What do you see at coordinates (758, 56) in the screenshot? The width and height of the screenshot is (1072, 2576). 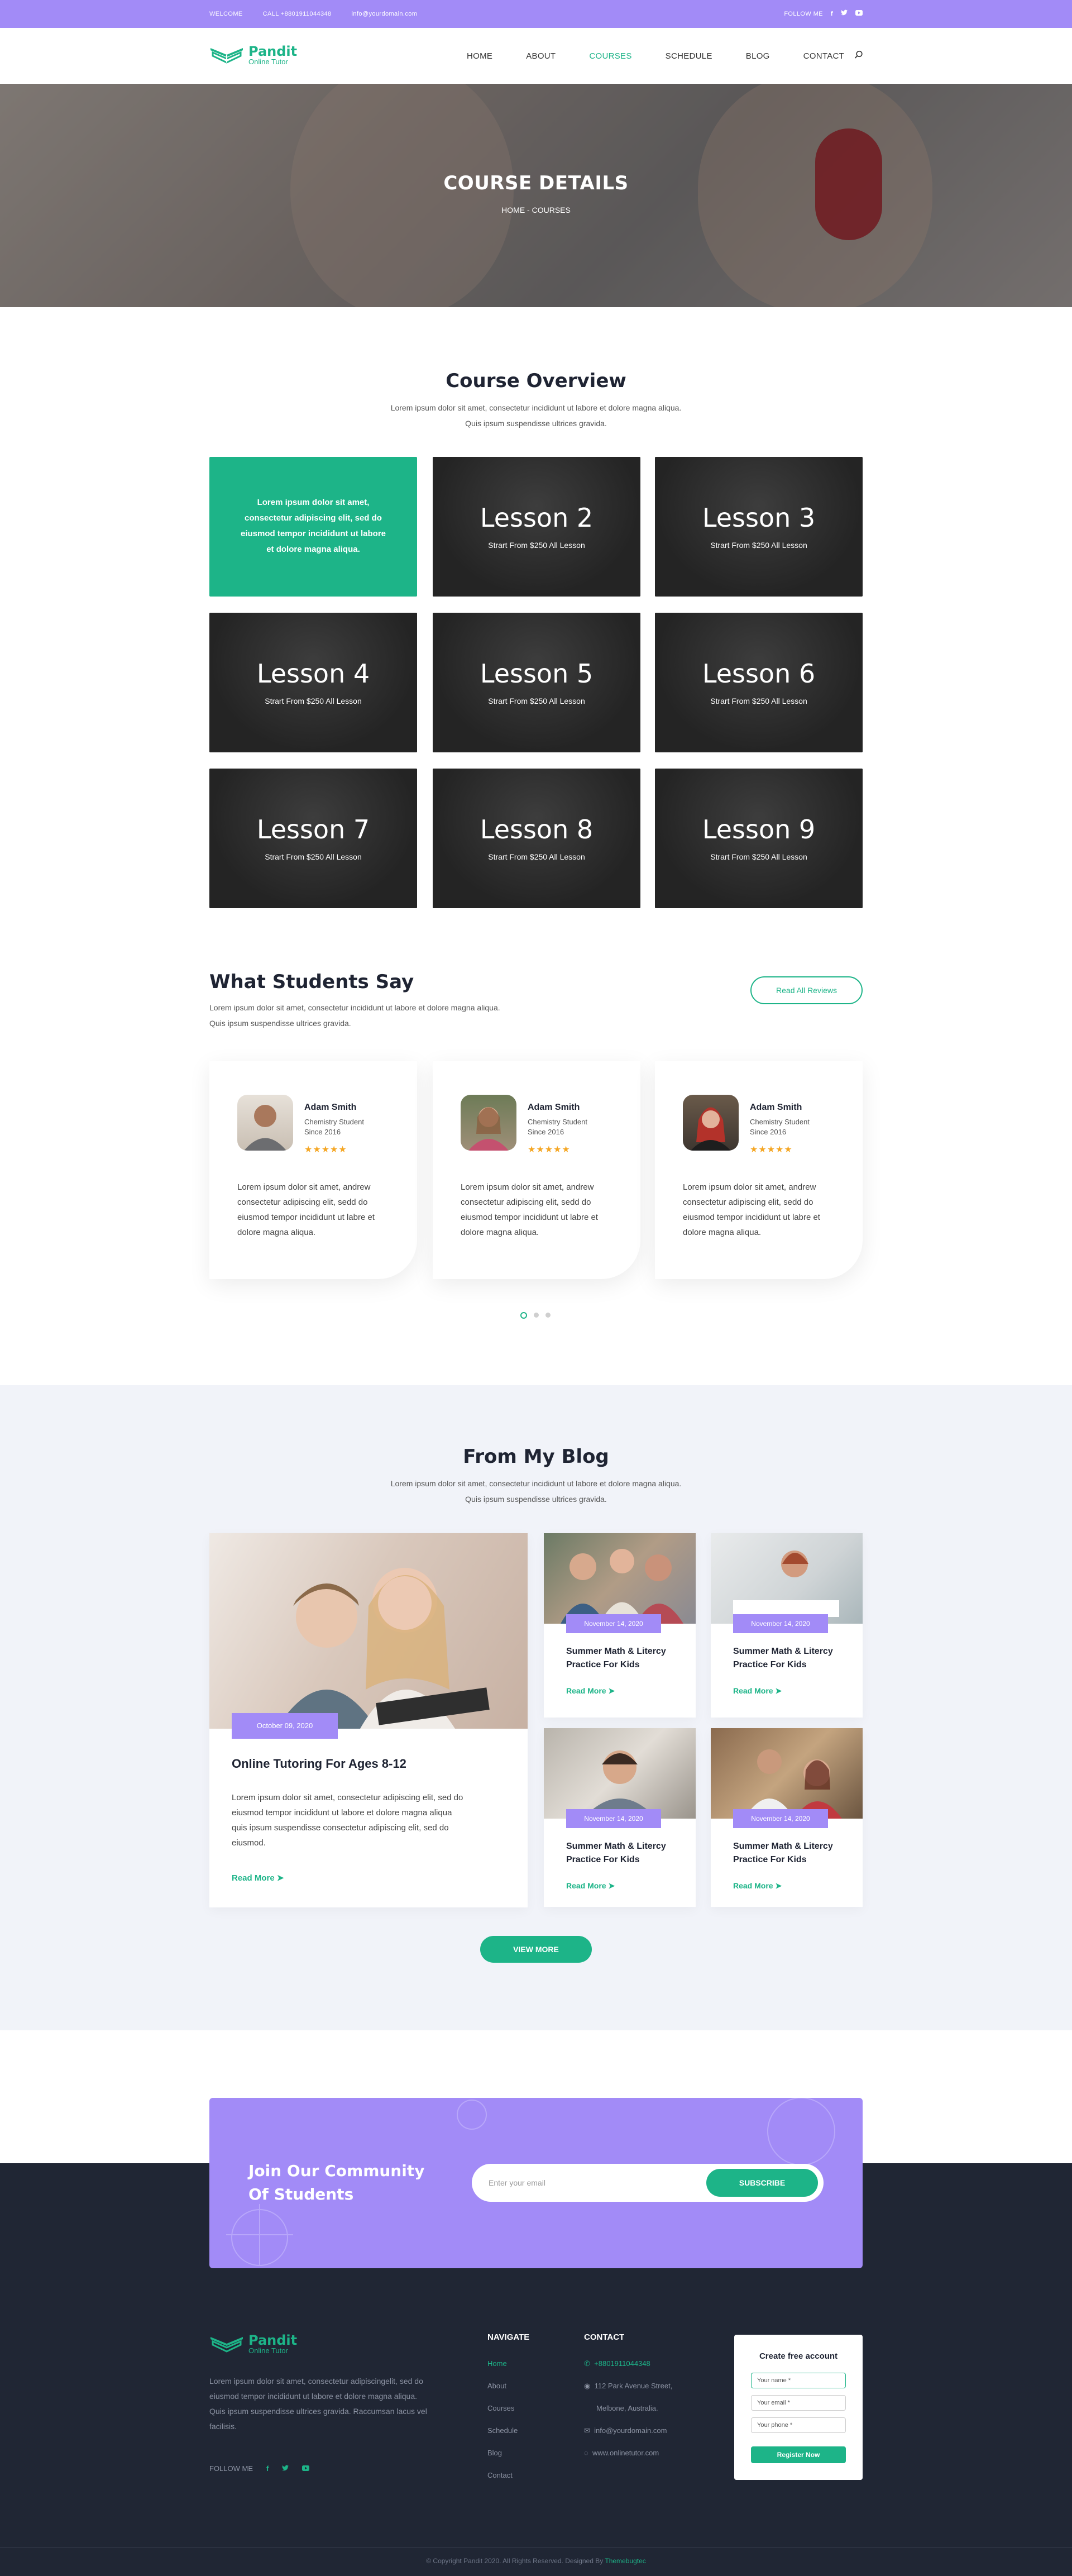 I see `nav-item-blog: BLOG` at bounding box center [758, 56].